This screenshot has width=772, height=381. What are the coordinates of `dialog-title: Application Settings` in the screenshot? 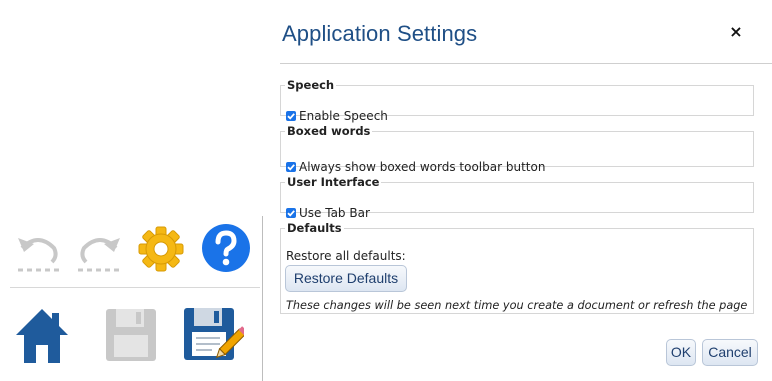 It's located at (380, 33).